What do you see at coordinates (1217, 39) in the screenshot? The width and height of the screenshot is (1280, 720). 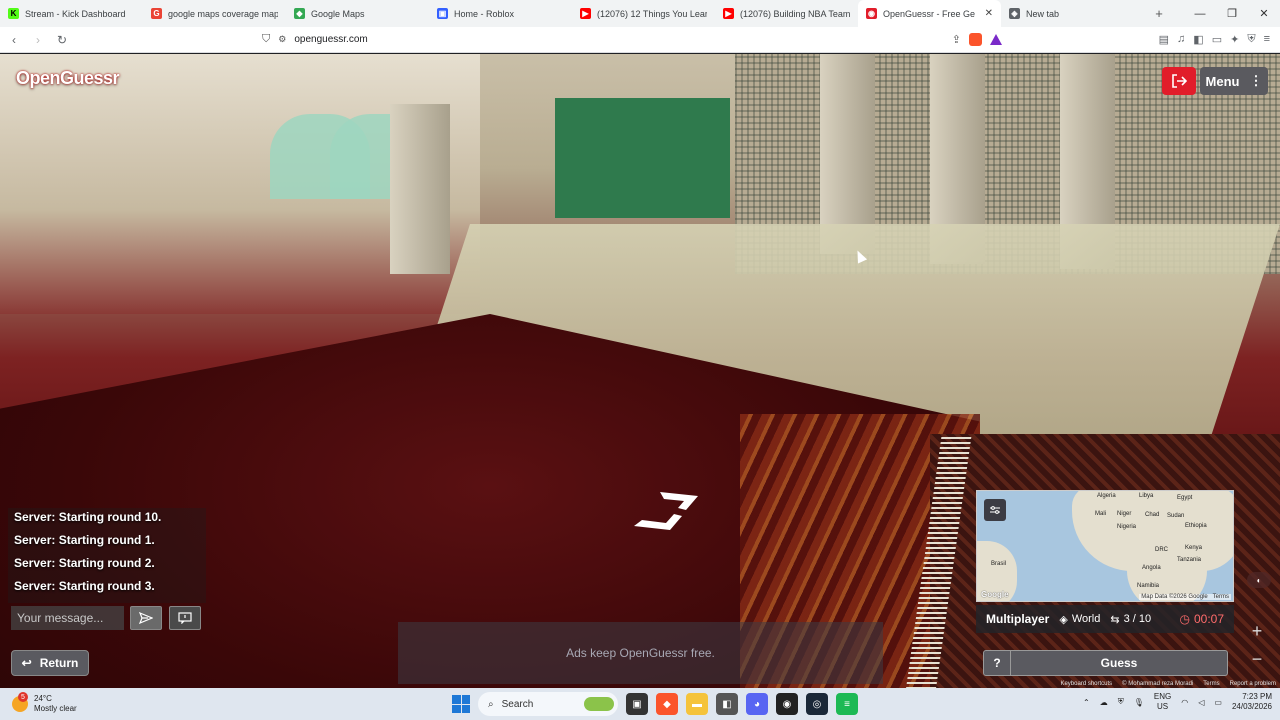 I see `wallet-icon: ▭` at bounding box center [1217, 39].